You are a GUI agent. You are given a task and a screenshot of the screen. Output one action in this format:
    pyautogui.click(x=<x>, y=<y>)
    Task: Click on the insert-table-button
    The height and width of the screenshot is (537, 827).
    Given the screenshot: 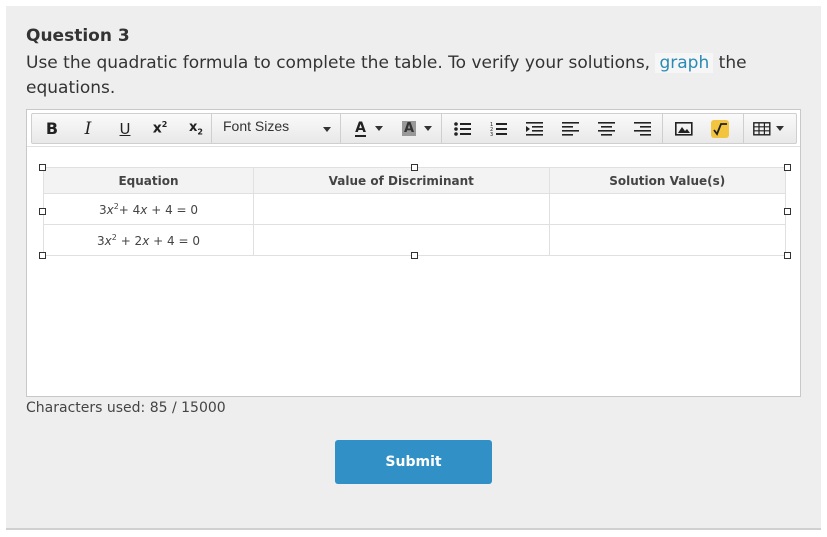 What is the action you would take?
    pyautogui.click(x=768, y=128)
    